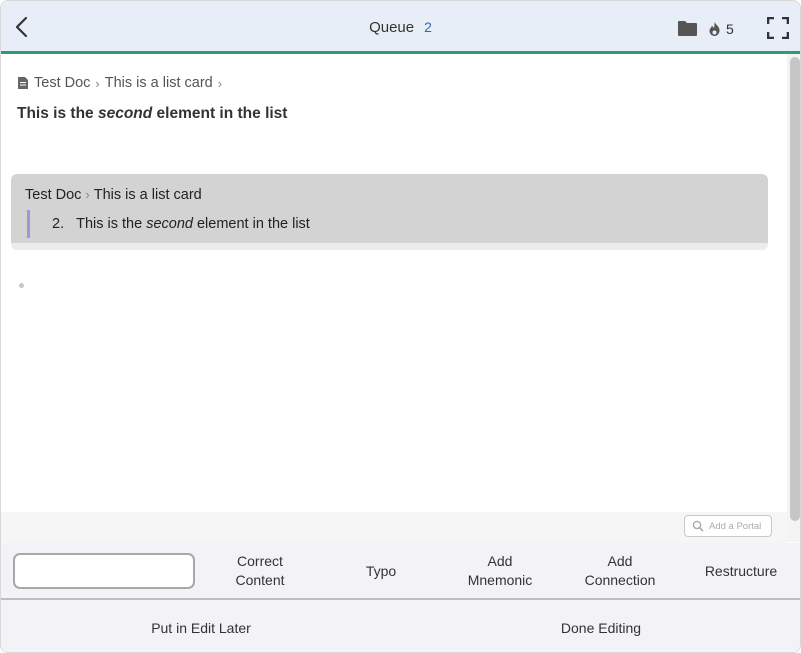 Image resolution: width=801 pixels, height=653 pixels. Describe the element at coordinates (159, 83) in the screenshot. I see `breadcrumb-card-link: This is a list card` at that location.